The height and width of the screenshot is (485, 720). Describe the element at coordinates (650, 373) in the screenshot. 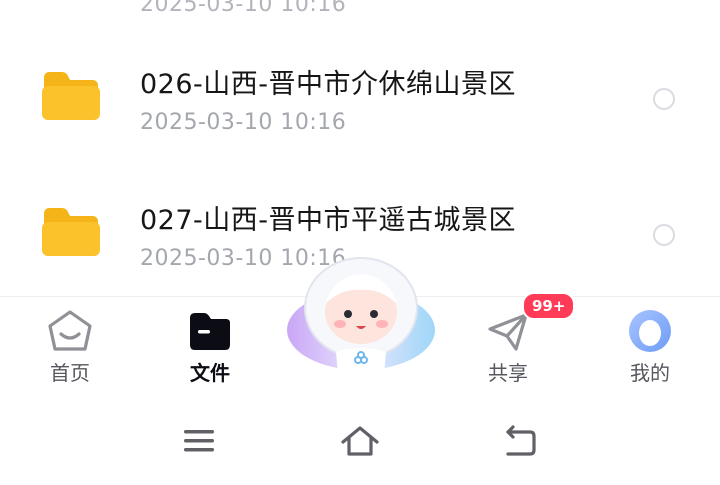

I see `nav-label: 我的` at that location.